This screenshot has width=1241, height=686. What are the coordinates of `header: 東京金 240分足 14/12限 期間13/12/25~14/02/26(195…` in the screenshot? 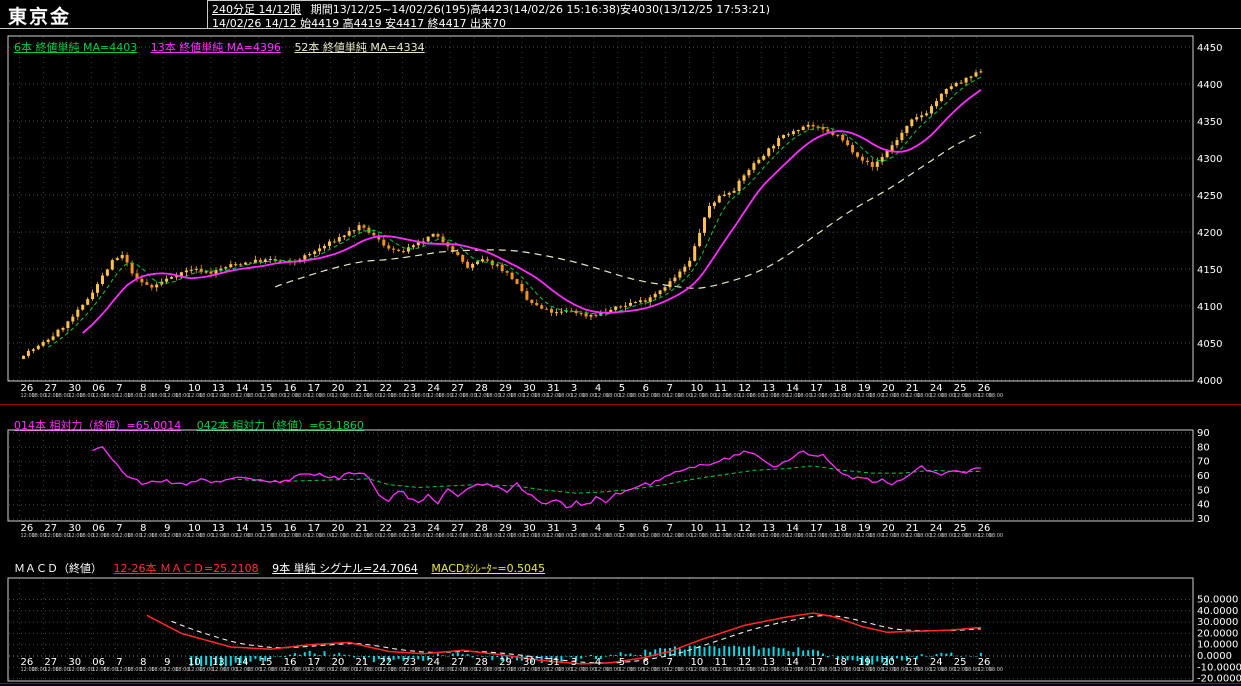 It's located at (620, 15).